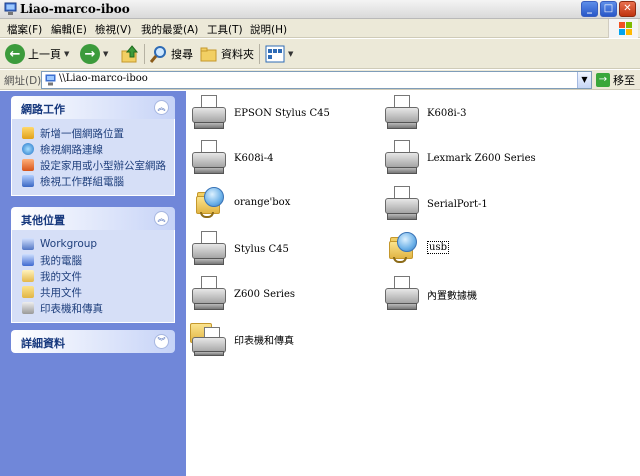  What do you see at coordinates (93, 292) in the screenshot?
I see `place-shared-documents: 共用文件` at bounding box center [93, 292].